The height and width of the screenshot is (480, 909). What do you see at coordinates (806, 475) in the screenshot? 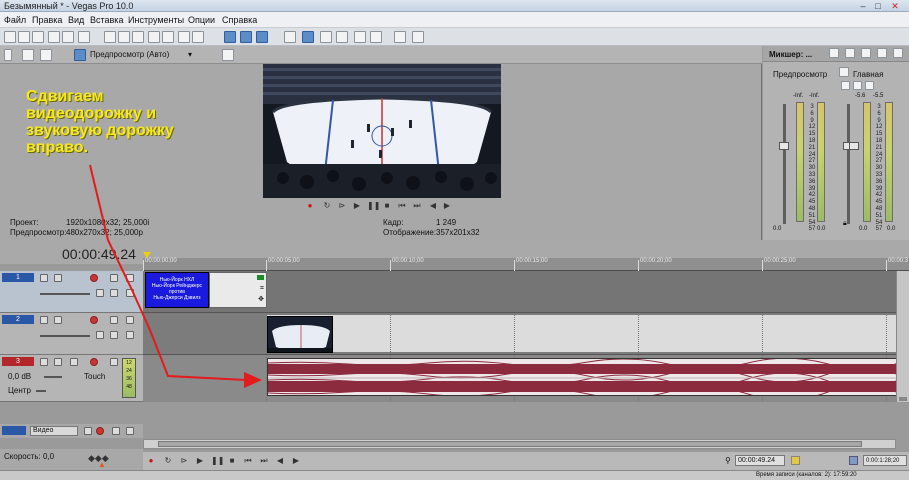
I see `record-time-status: Время записи (каналов: 2): 17:59:20` at bounding box center [806, 475].